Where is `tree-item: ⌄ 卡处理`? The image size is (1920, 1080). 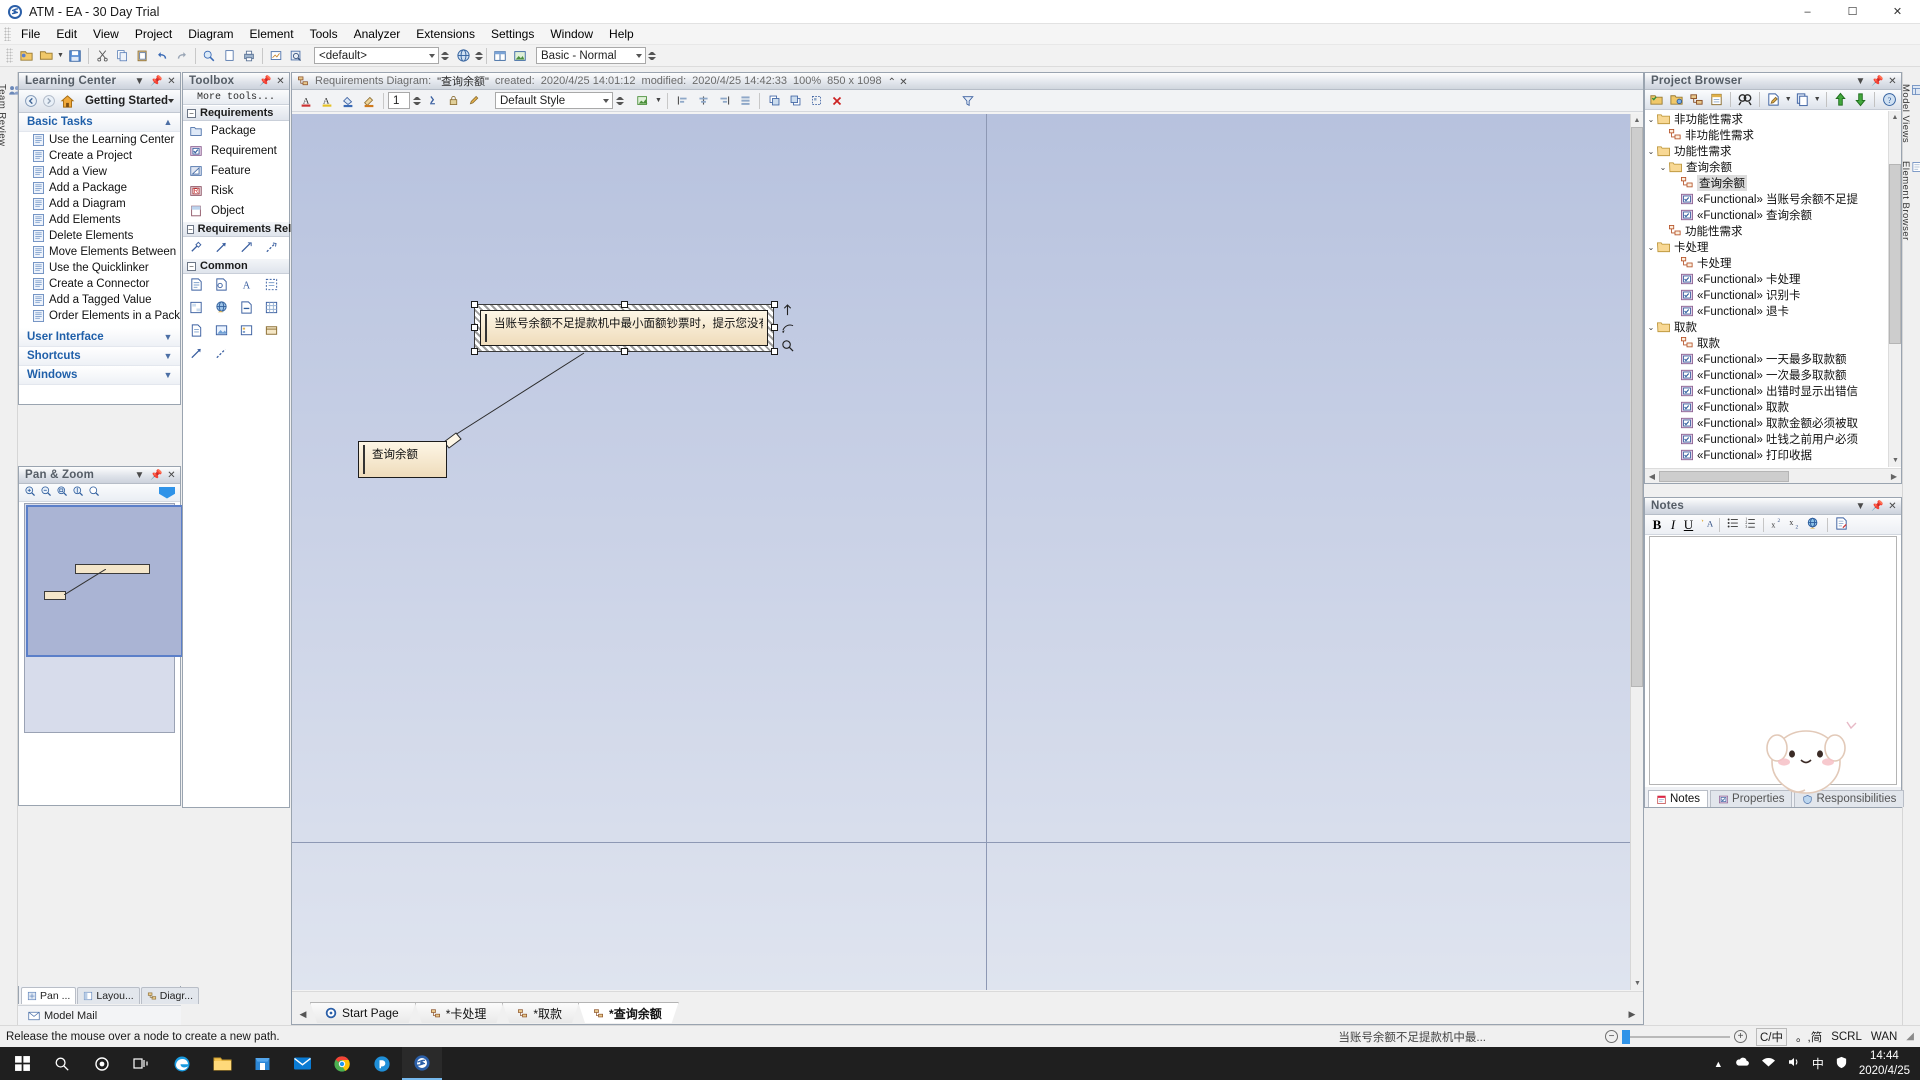 tree-item: ⌄ 卡处理 is located at coordinates (1766, 247).